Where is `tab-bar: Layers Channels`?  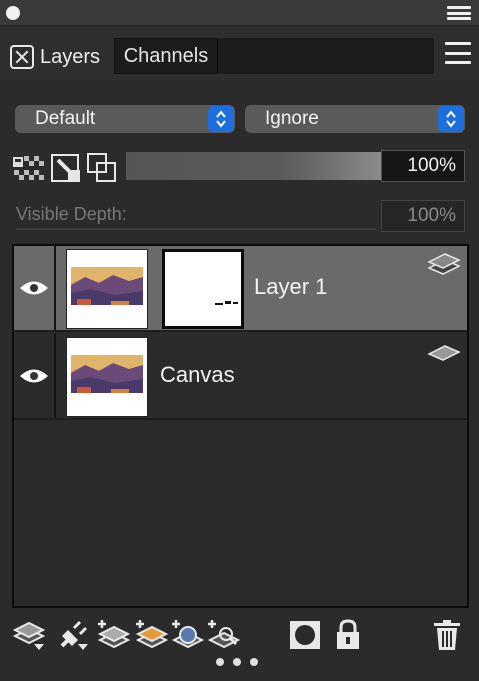 tab-bar: Layers Channels is located at coordinates (239, 53).